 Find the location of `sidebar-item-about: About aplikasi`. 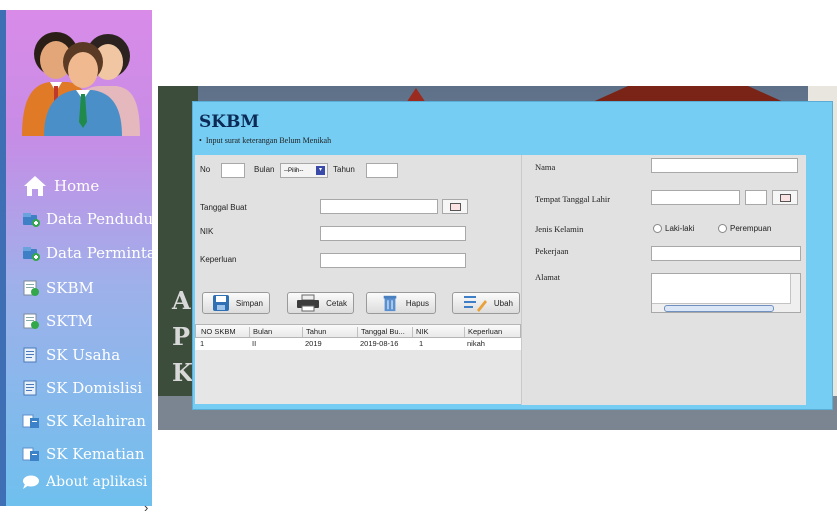

sidebar-item-about: About aplikasi is located at coordinates (84, 482).